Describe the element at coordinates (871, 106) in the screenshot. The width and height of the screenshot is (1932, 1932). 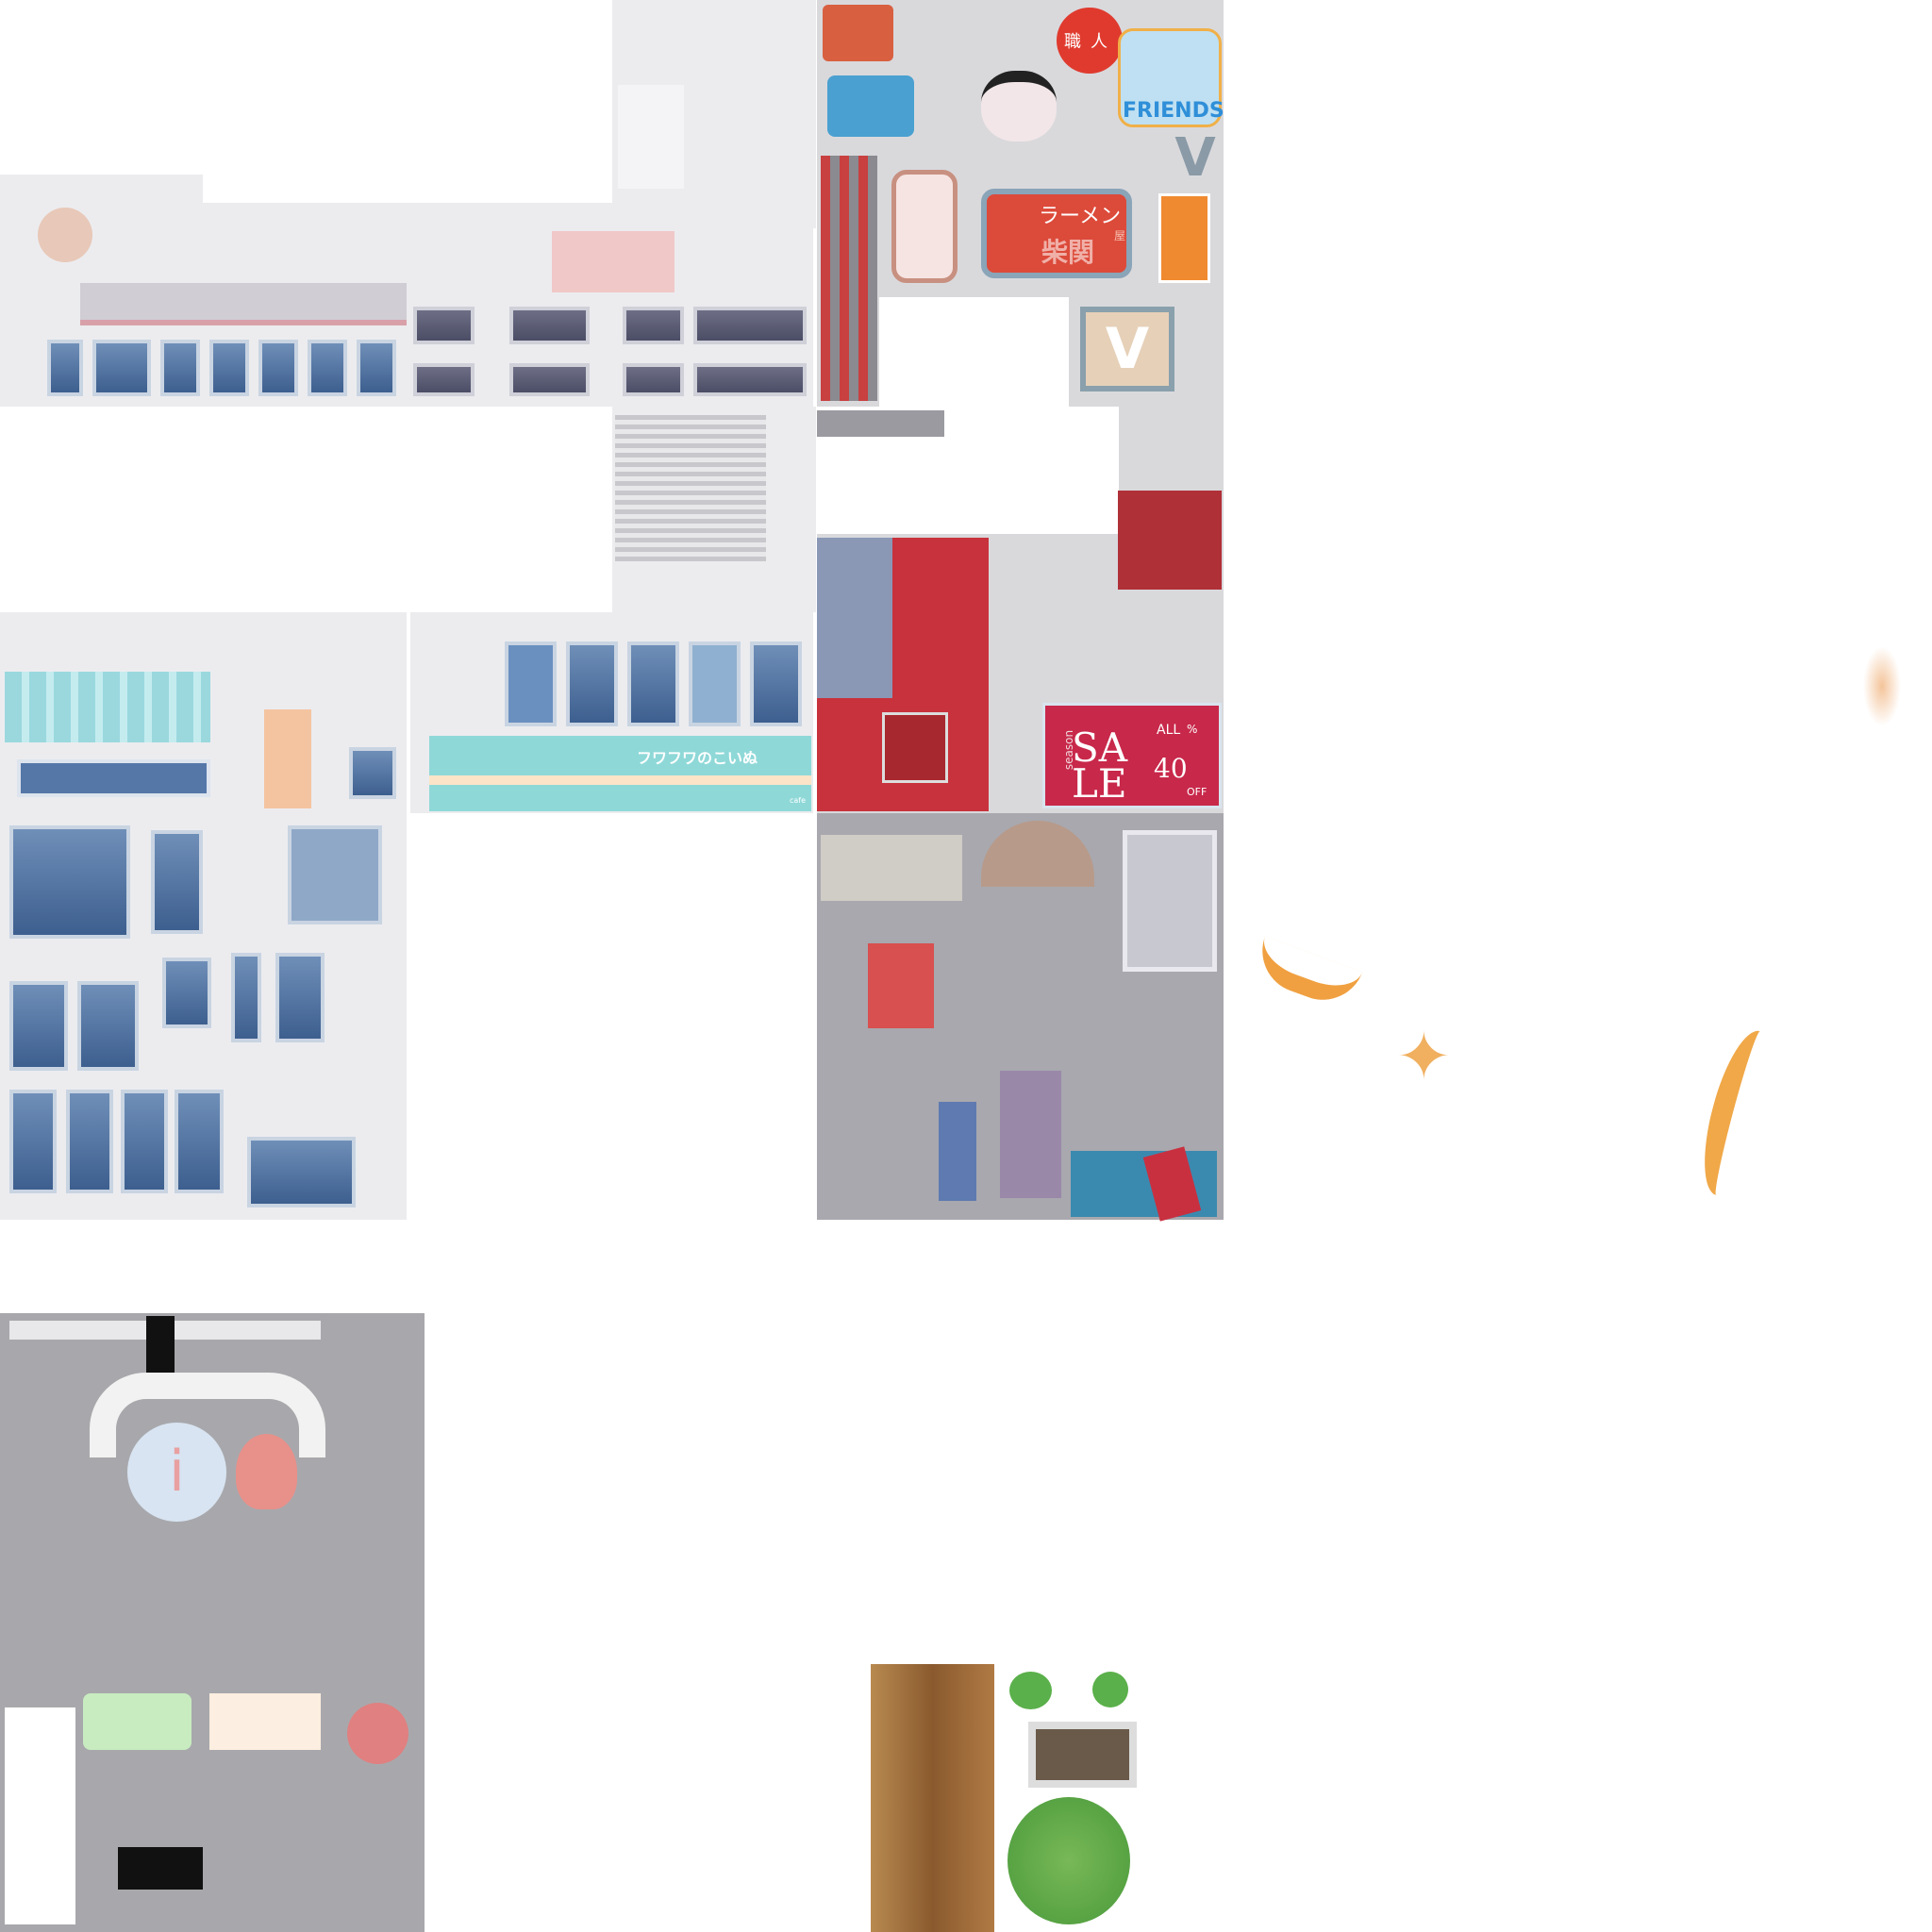
I see `sticker-halo` at that location.